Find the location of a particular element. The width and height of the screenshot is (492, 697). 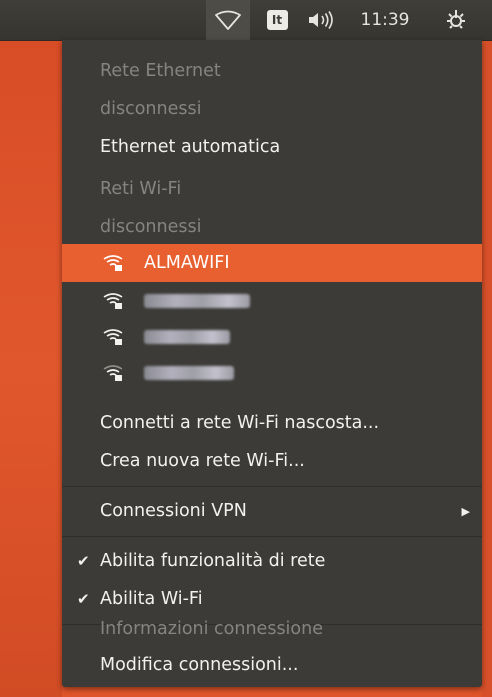

enable-networking-item: ✔ Abilita funzionalità di rete is located at coordinates (272, 561).